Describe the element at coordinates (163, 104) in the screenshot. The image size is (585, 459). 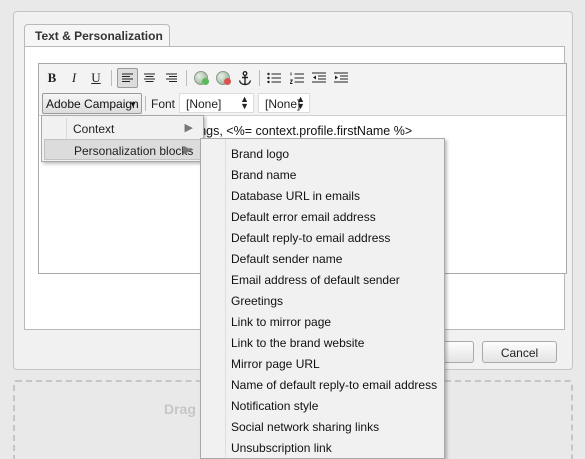
I see `font-label: Font` at that location.